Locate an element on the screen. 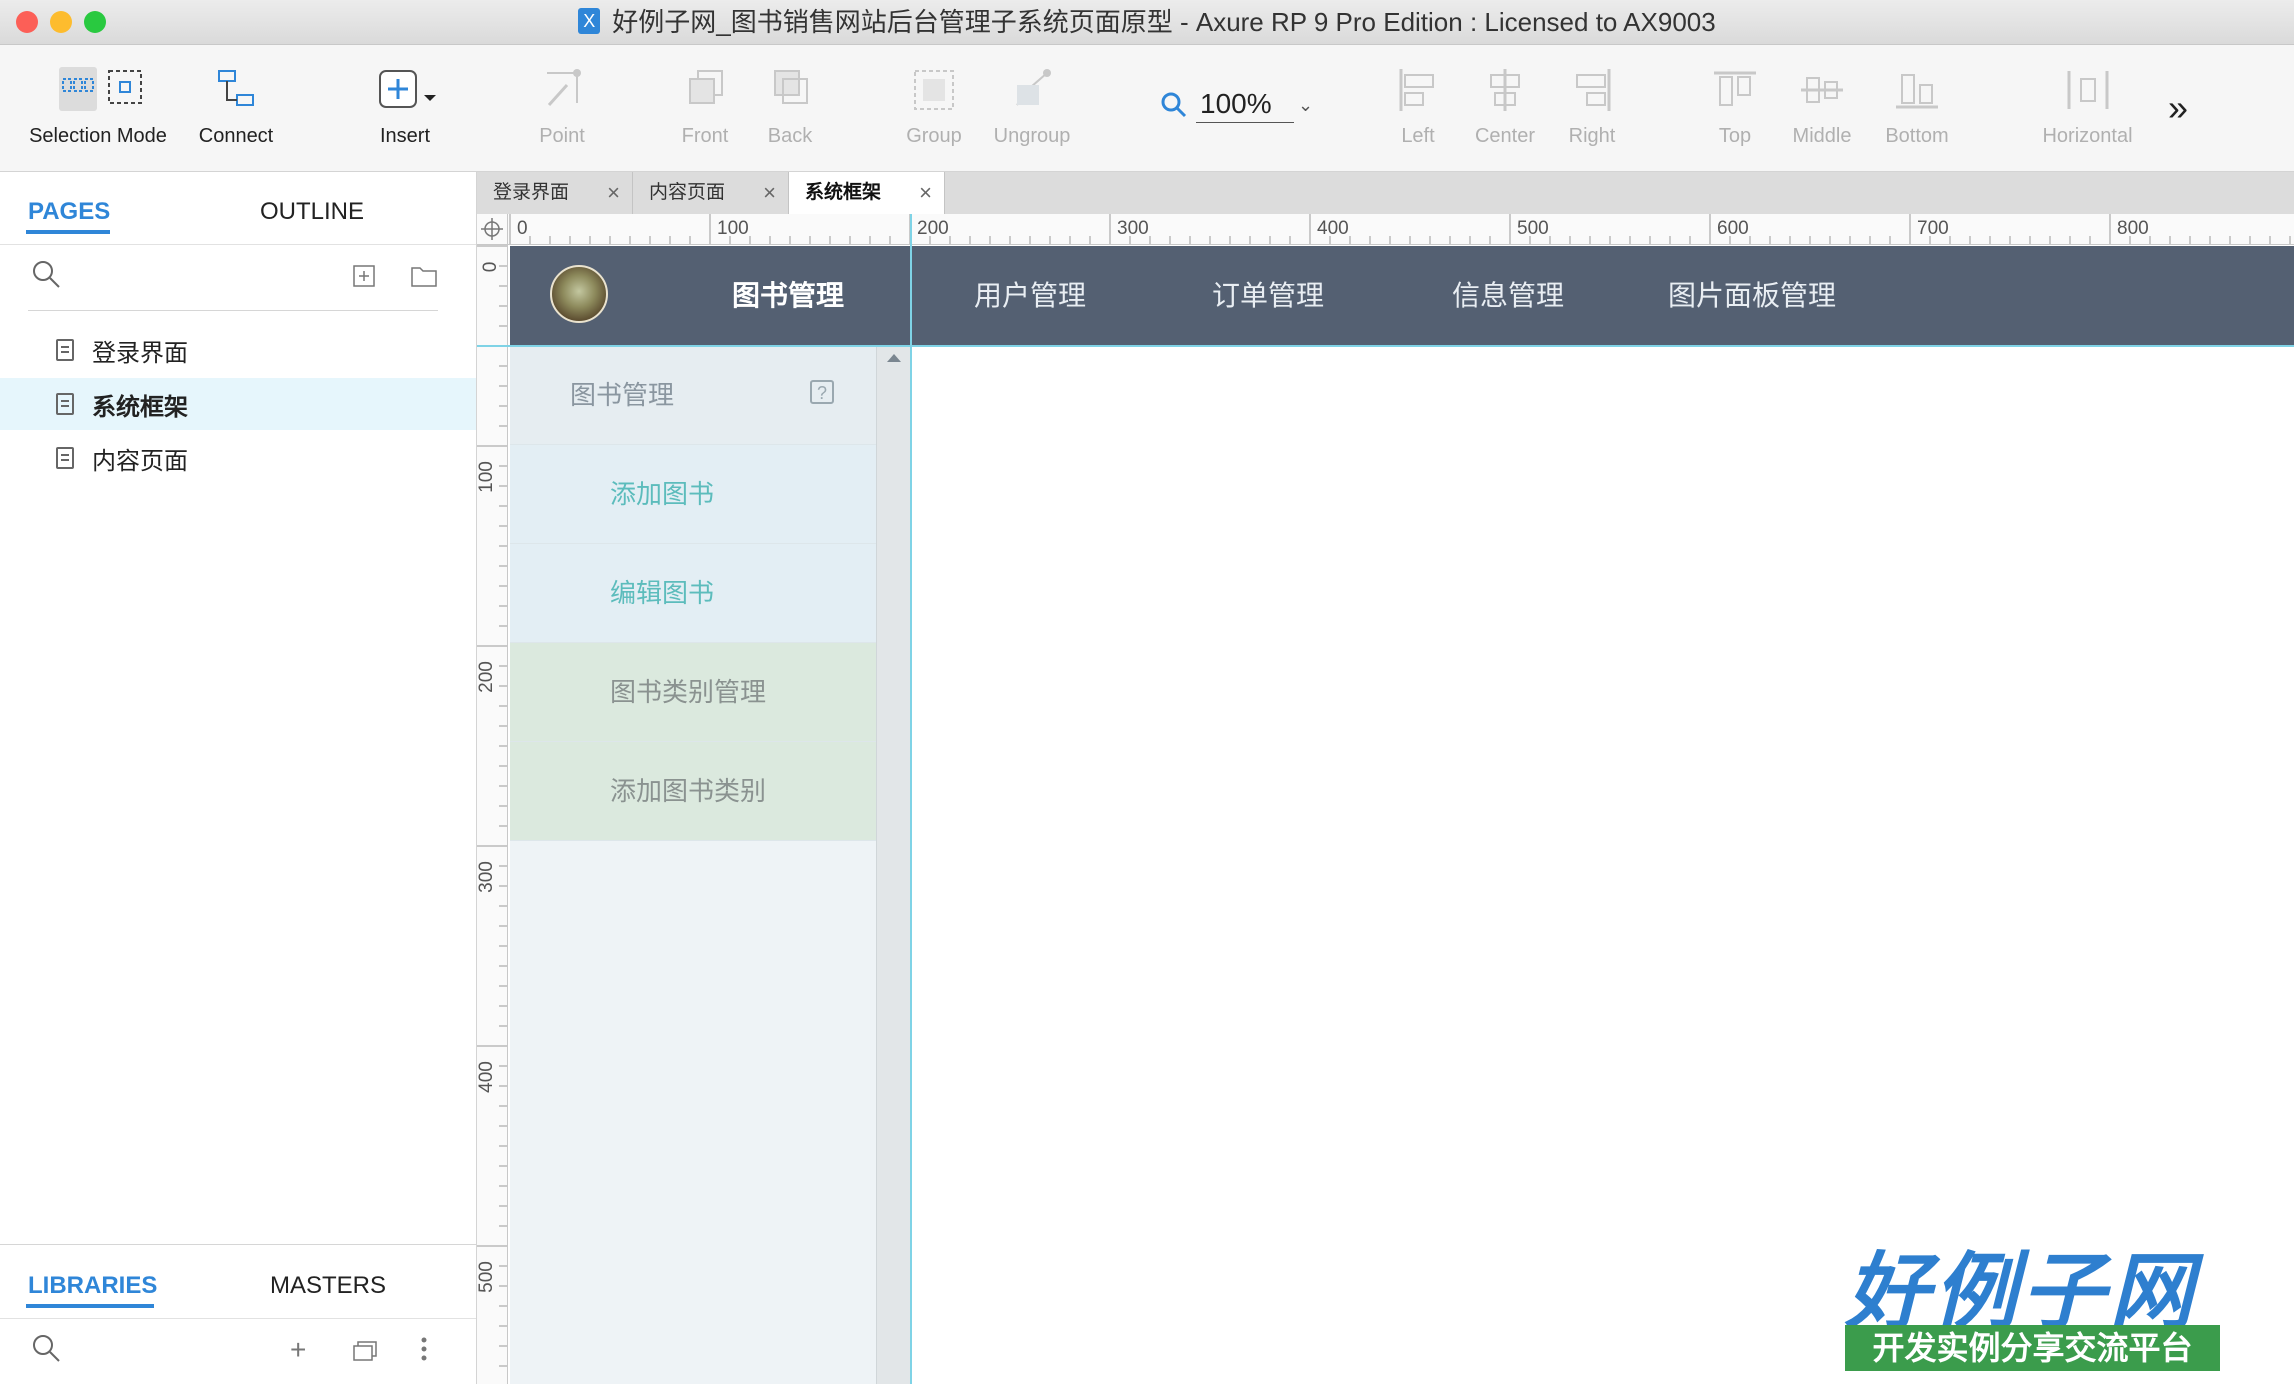 This screenshot has height=1384, width=2294. vertical-guide-line is located at coordinates (911, 799).